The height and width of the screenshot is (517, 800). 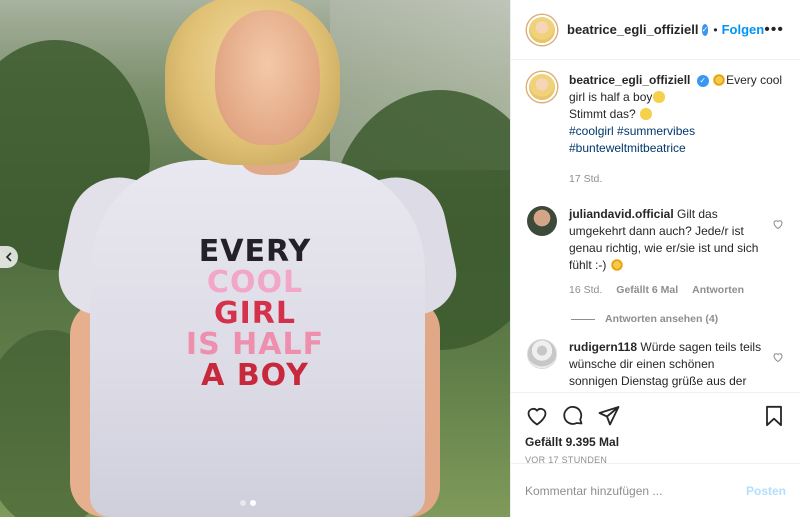 What do you see at coordinates (627, 148) in the screenshot?
I see `hashtag-link: #bunteweltmitbeatrice` at bounding box center [627, 148].